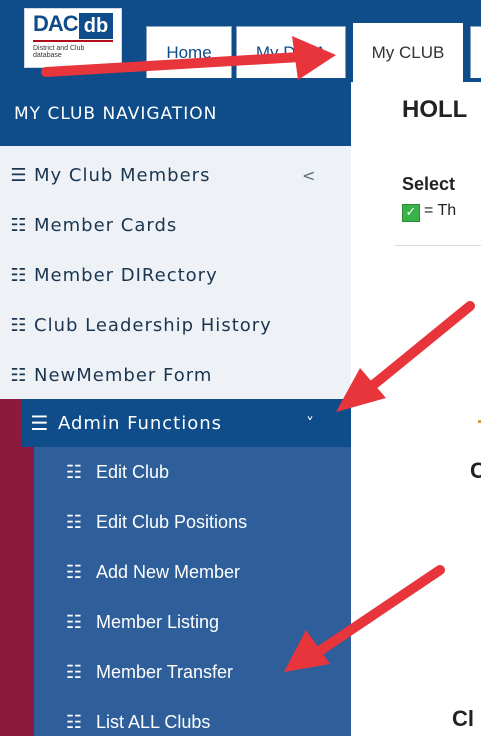 This screenshot has height=747, width=481. Describe the element at coordinates (123, 375) in the screenshot. I see `sidebar-item-label: NewMember Form` at that location.